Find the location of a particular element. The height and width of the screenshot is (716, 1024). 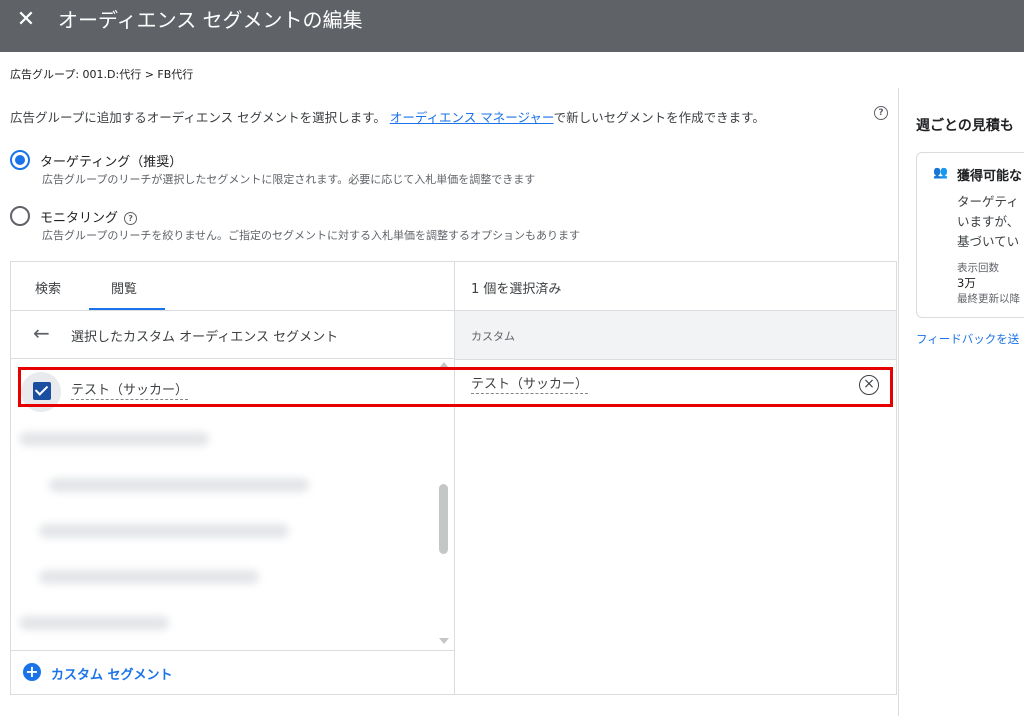

monitoring-label: モニタリング? is located at coordinates (89, 216).